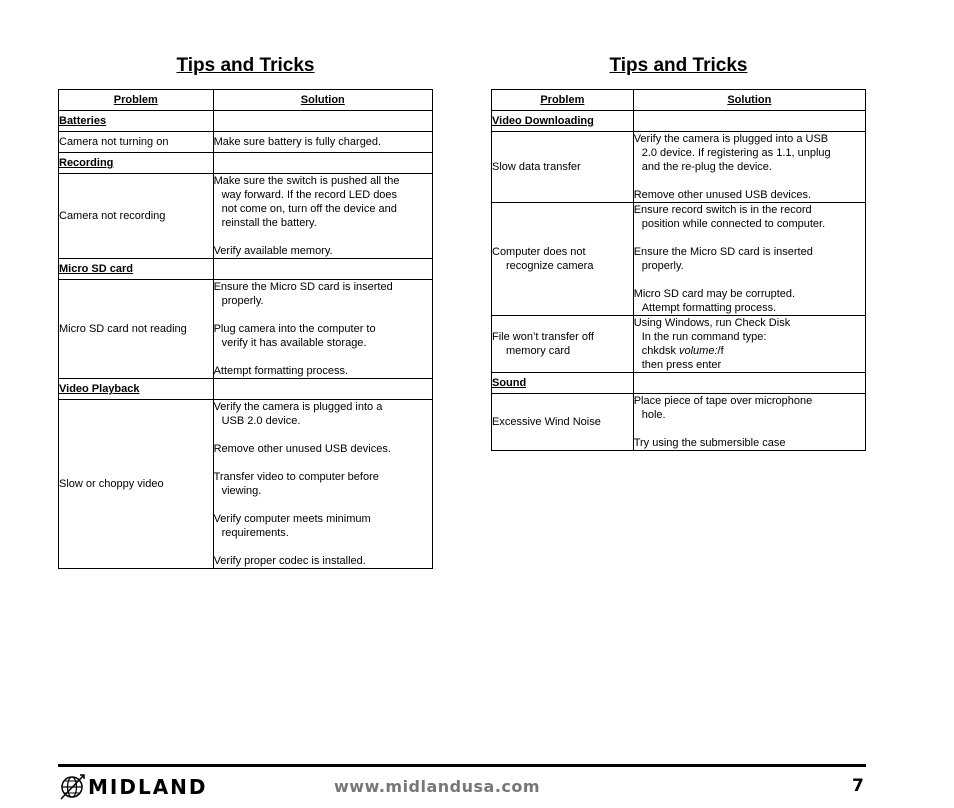  Describe the element at coordinates (245, 65) in the screenshot. I see `page-title-left: Tips and Tricks` at that location.